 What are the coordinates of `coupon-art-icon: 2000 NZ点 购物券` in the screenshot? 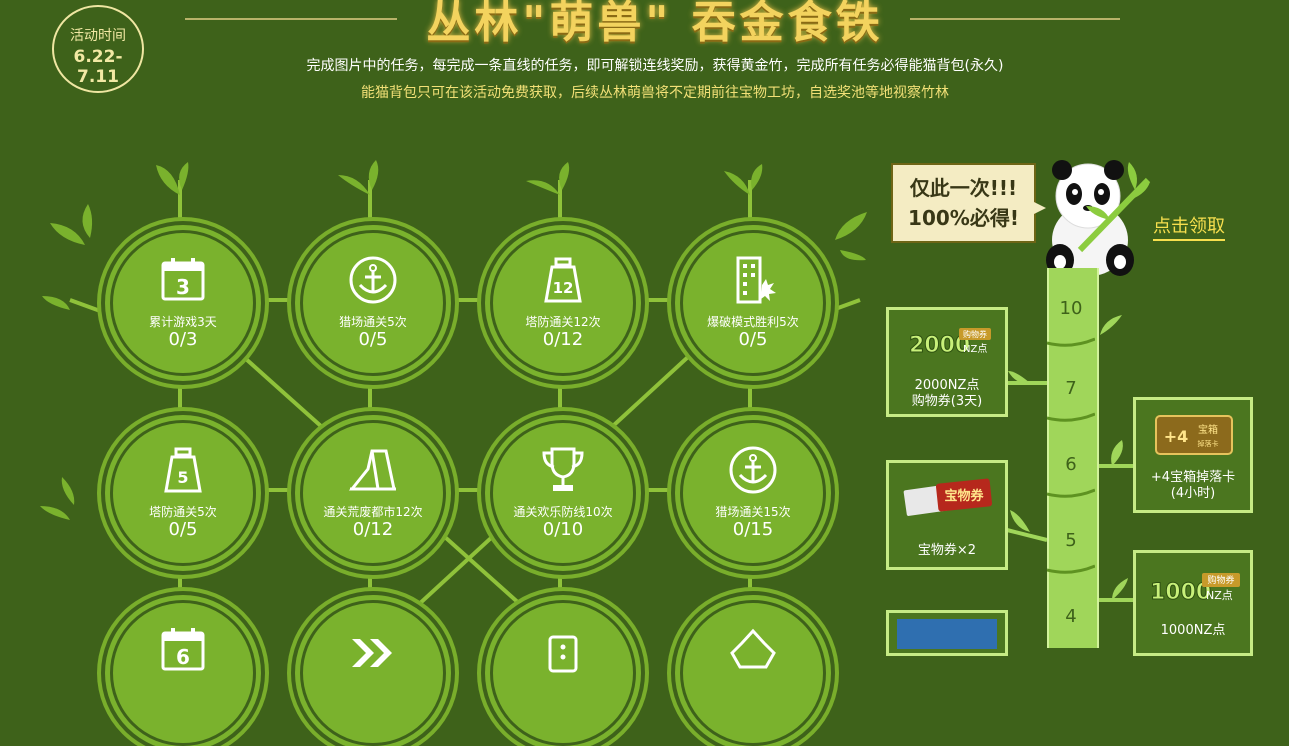 It's located at (950, 343).